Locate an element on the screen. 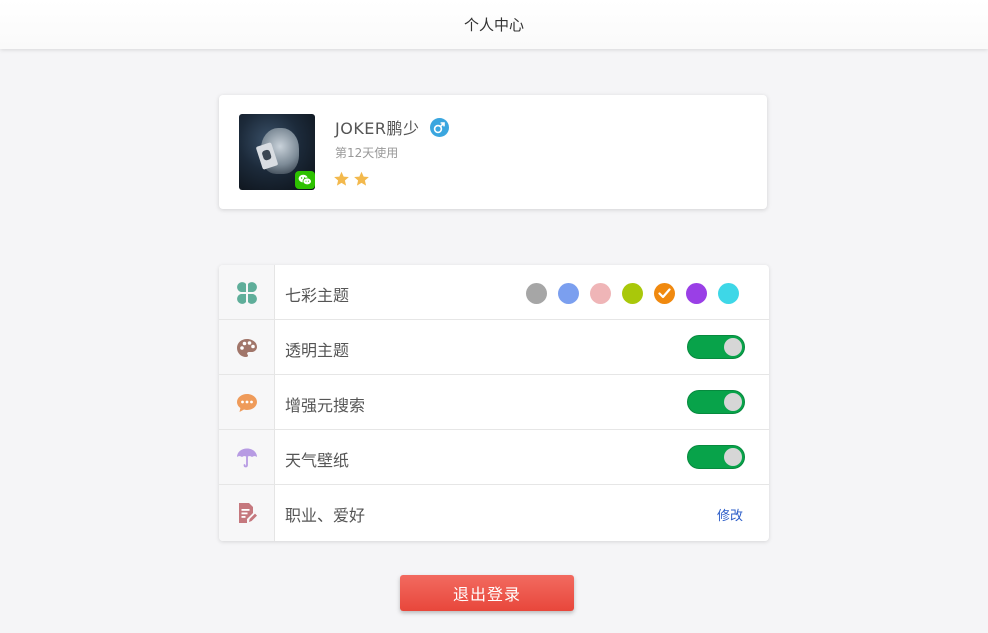 The height and width of the screenshot is (633, 988). username-row: JOKER鹏少 is located at coordinates (392, 127).